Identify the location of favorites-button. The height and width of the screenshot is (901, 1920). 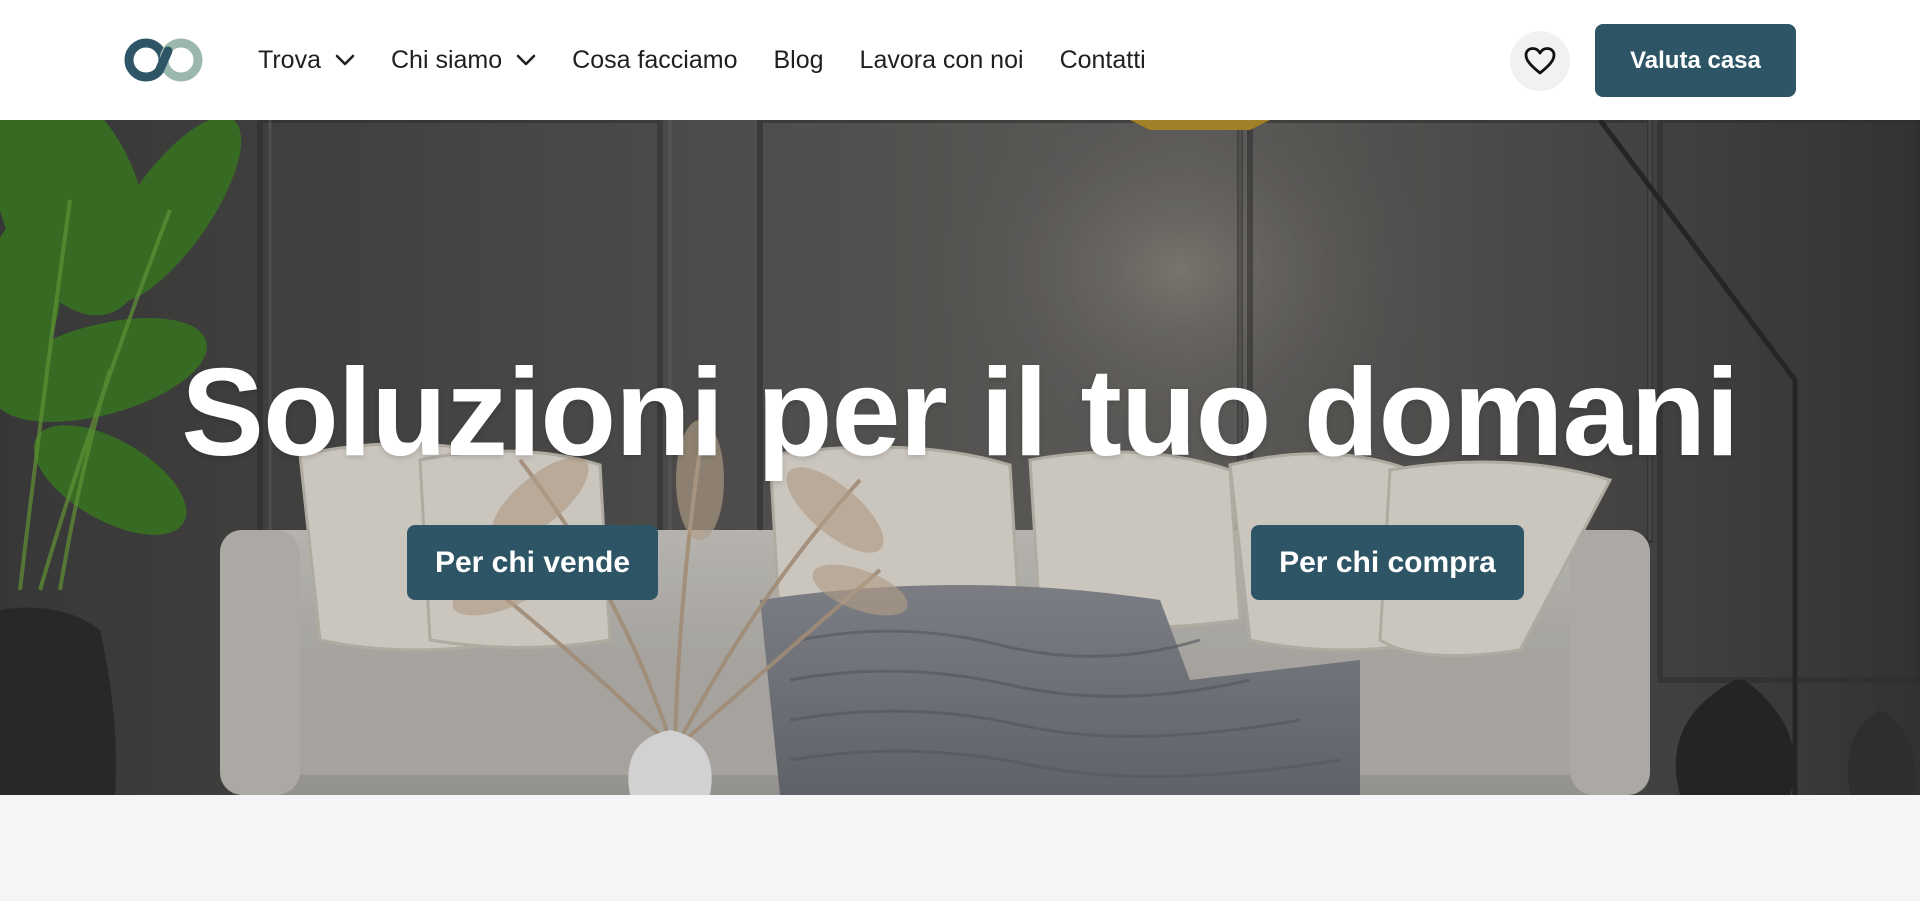
(1540, 61).